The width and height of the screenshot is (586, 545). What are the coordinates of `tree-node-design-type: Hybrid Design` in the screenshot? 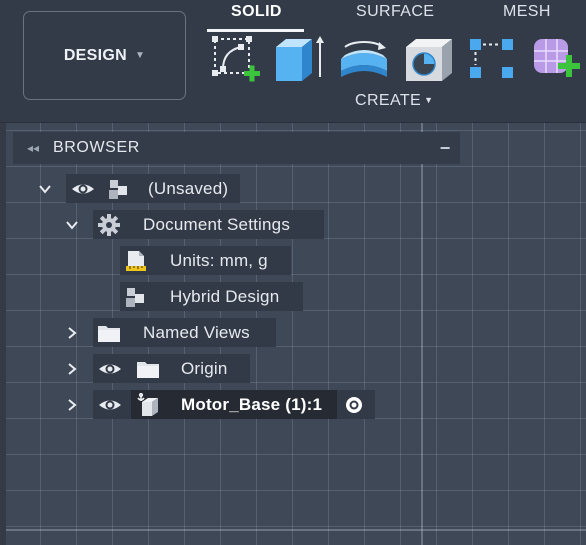 It's located at (211, 296).